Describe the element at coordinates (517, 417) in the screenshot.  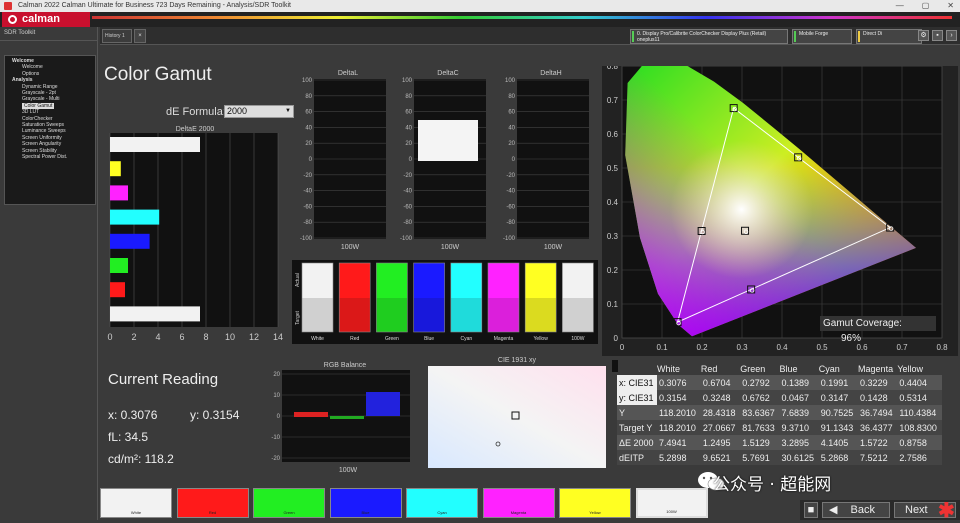
I see `cie-small-bg` at that location.